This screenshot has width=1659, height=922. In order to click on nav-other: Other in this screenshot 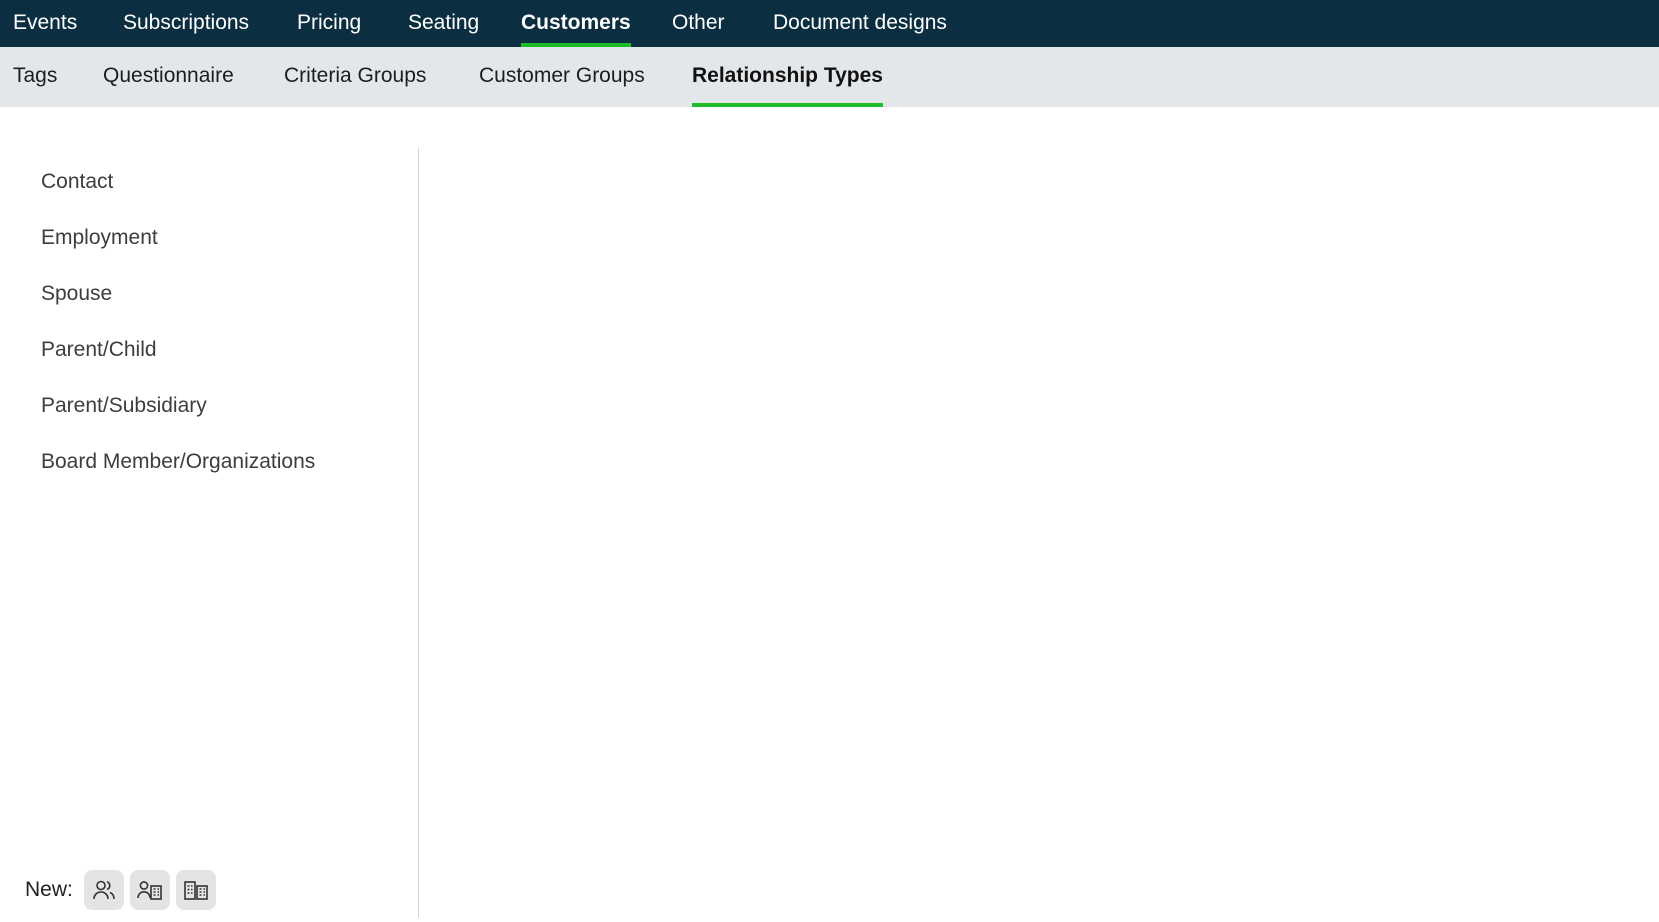, I will do `click(698, 23)`.